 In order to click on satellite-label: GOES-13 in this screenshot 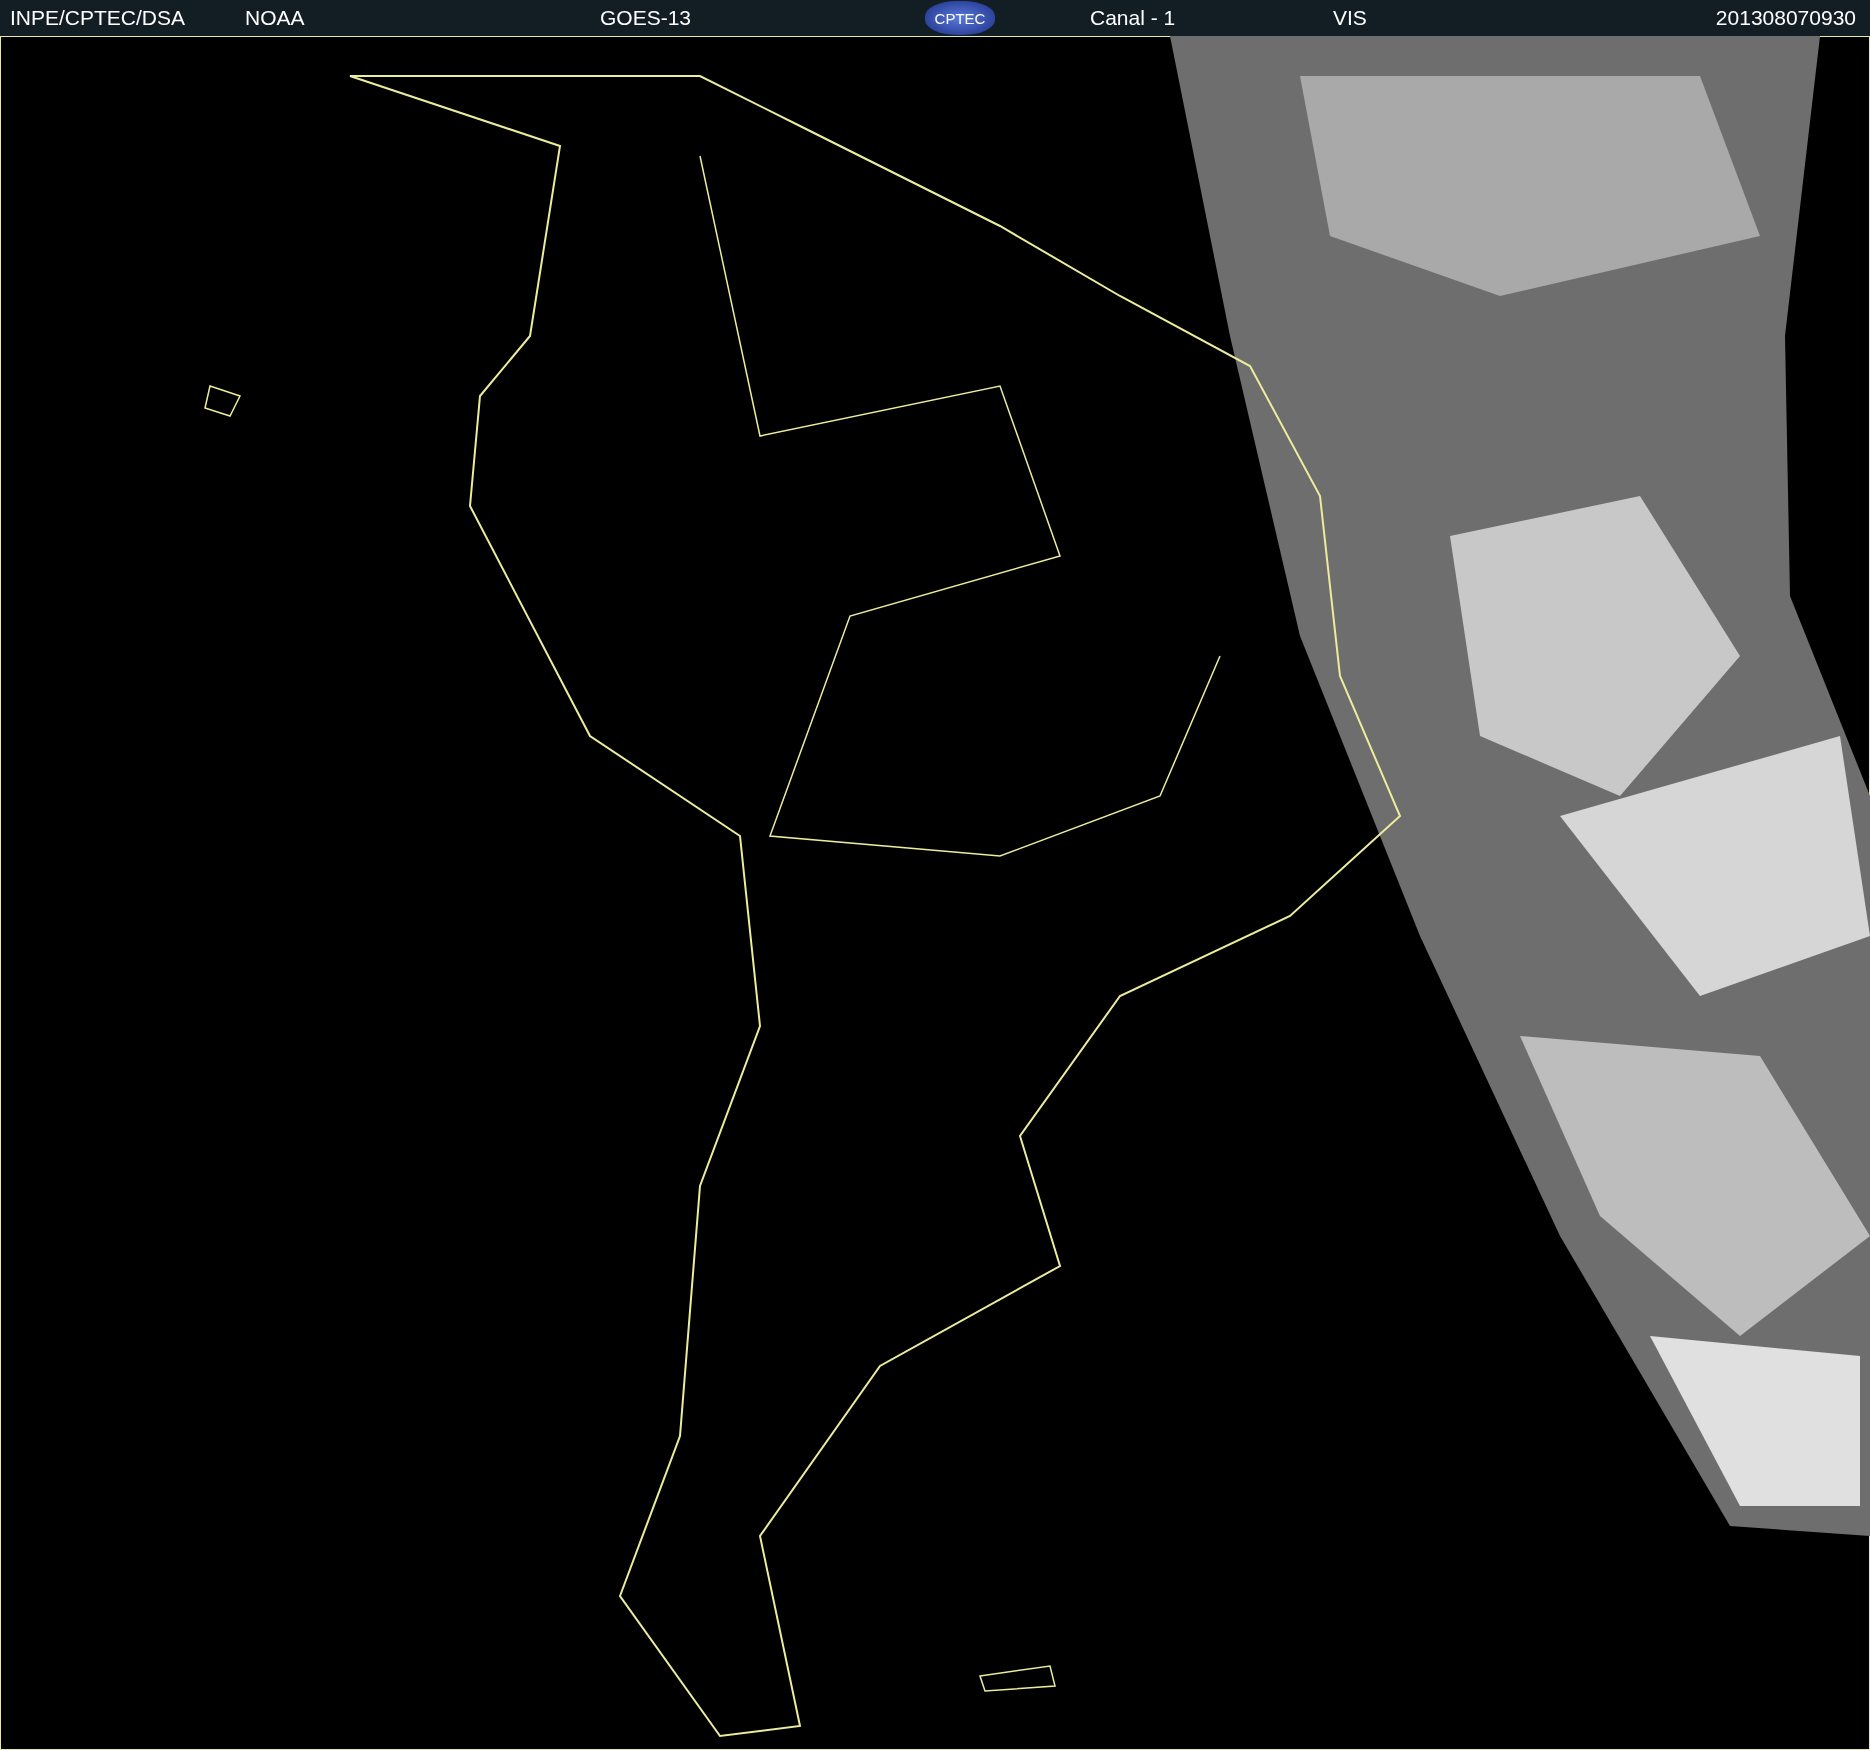, I will do `click(646, 18)`.